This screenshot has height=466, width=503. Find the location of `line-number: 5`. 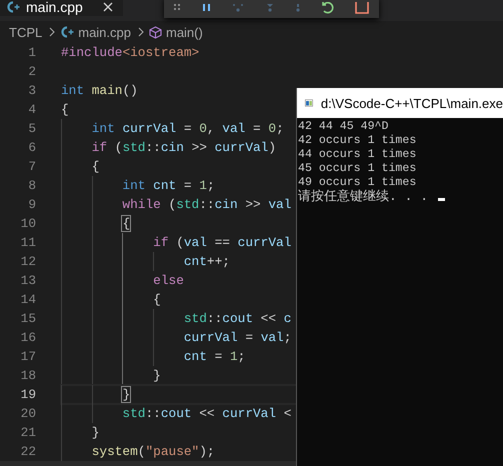

line-number: 5 is located at coordinates (31, 128).